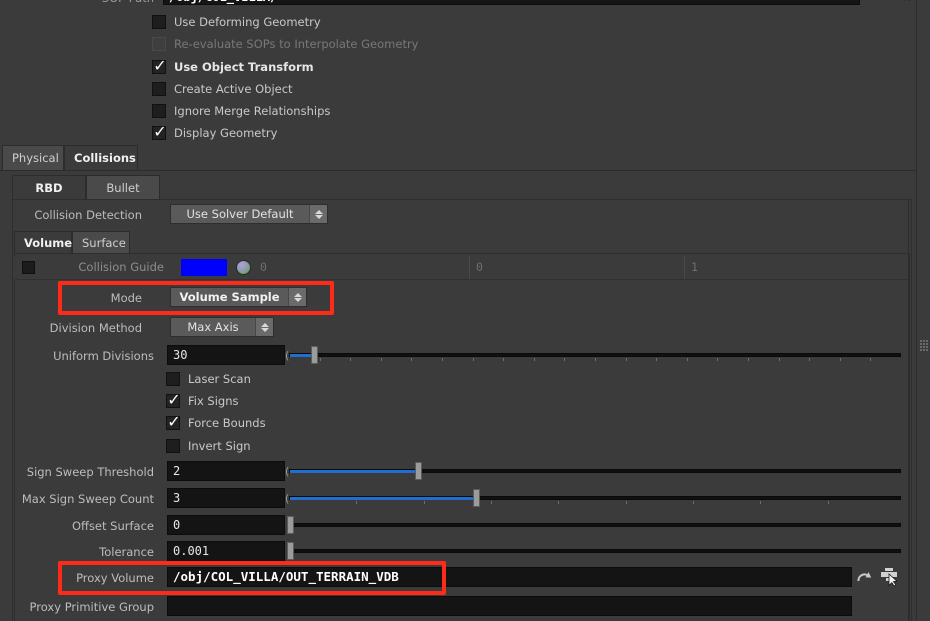 The image size is (930, 621). What do you see at coordinates (864, 577) in the screenshot?
I see `reload-icon` at bounding box center [864, 577].